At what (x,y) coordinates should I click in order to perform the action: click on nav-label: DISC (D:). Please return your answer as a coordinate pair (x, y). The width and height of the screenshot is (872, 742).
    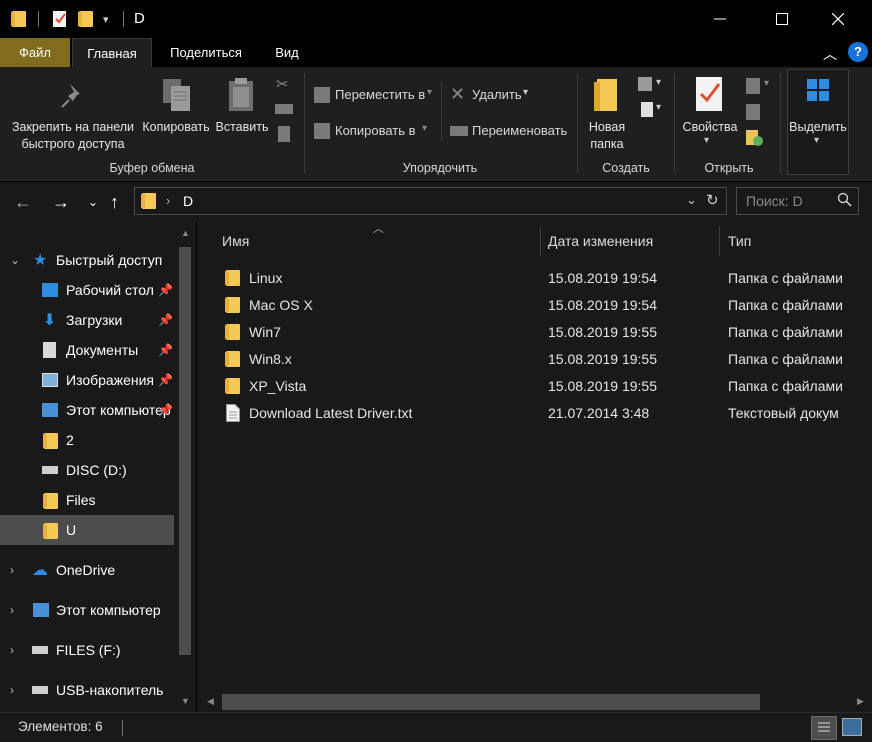
    Looking at the image, I should click on (96, 470).